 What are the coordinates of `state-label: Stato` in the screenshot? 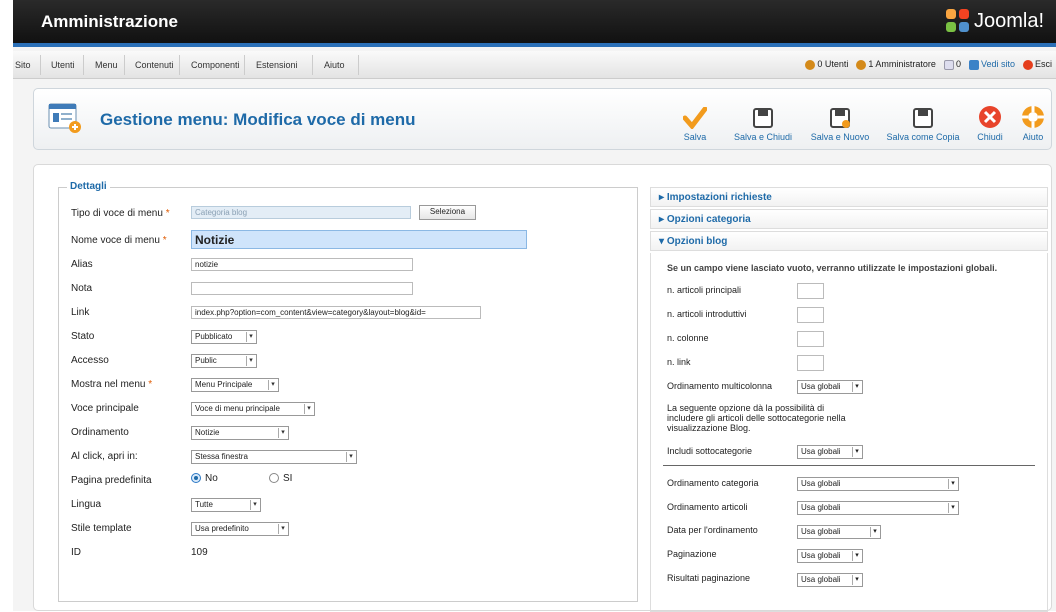 It's located at (83, 336).